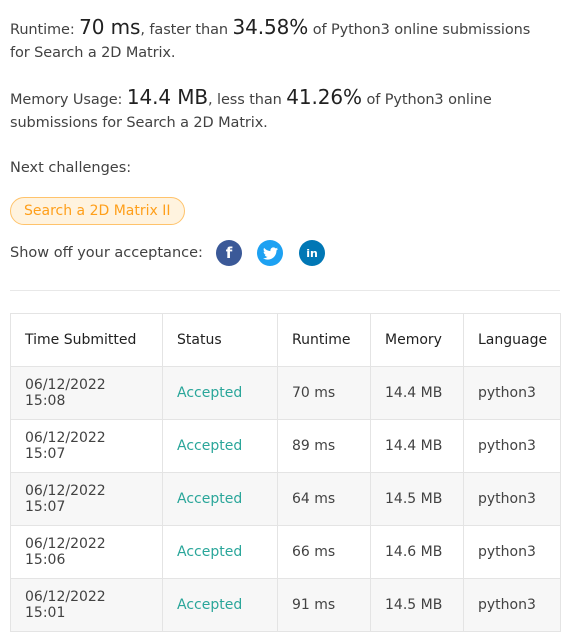  I want to click on share-label: Show off your acceptance:, so click(106, 253).